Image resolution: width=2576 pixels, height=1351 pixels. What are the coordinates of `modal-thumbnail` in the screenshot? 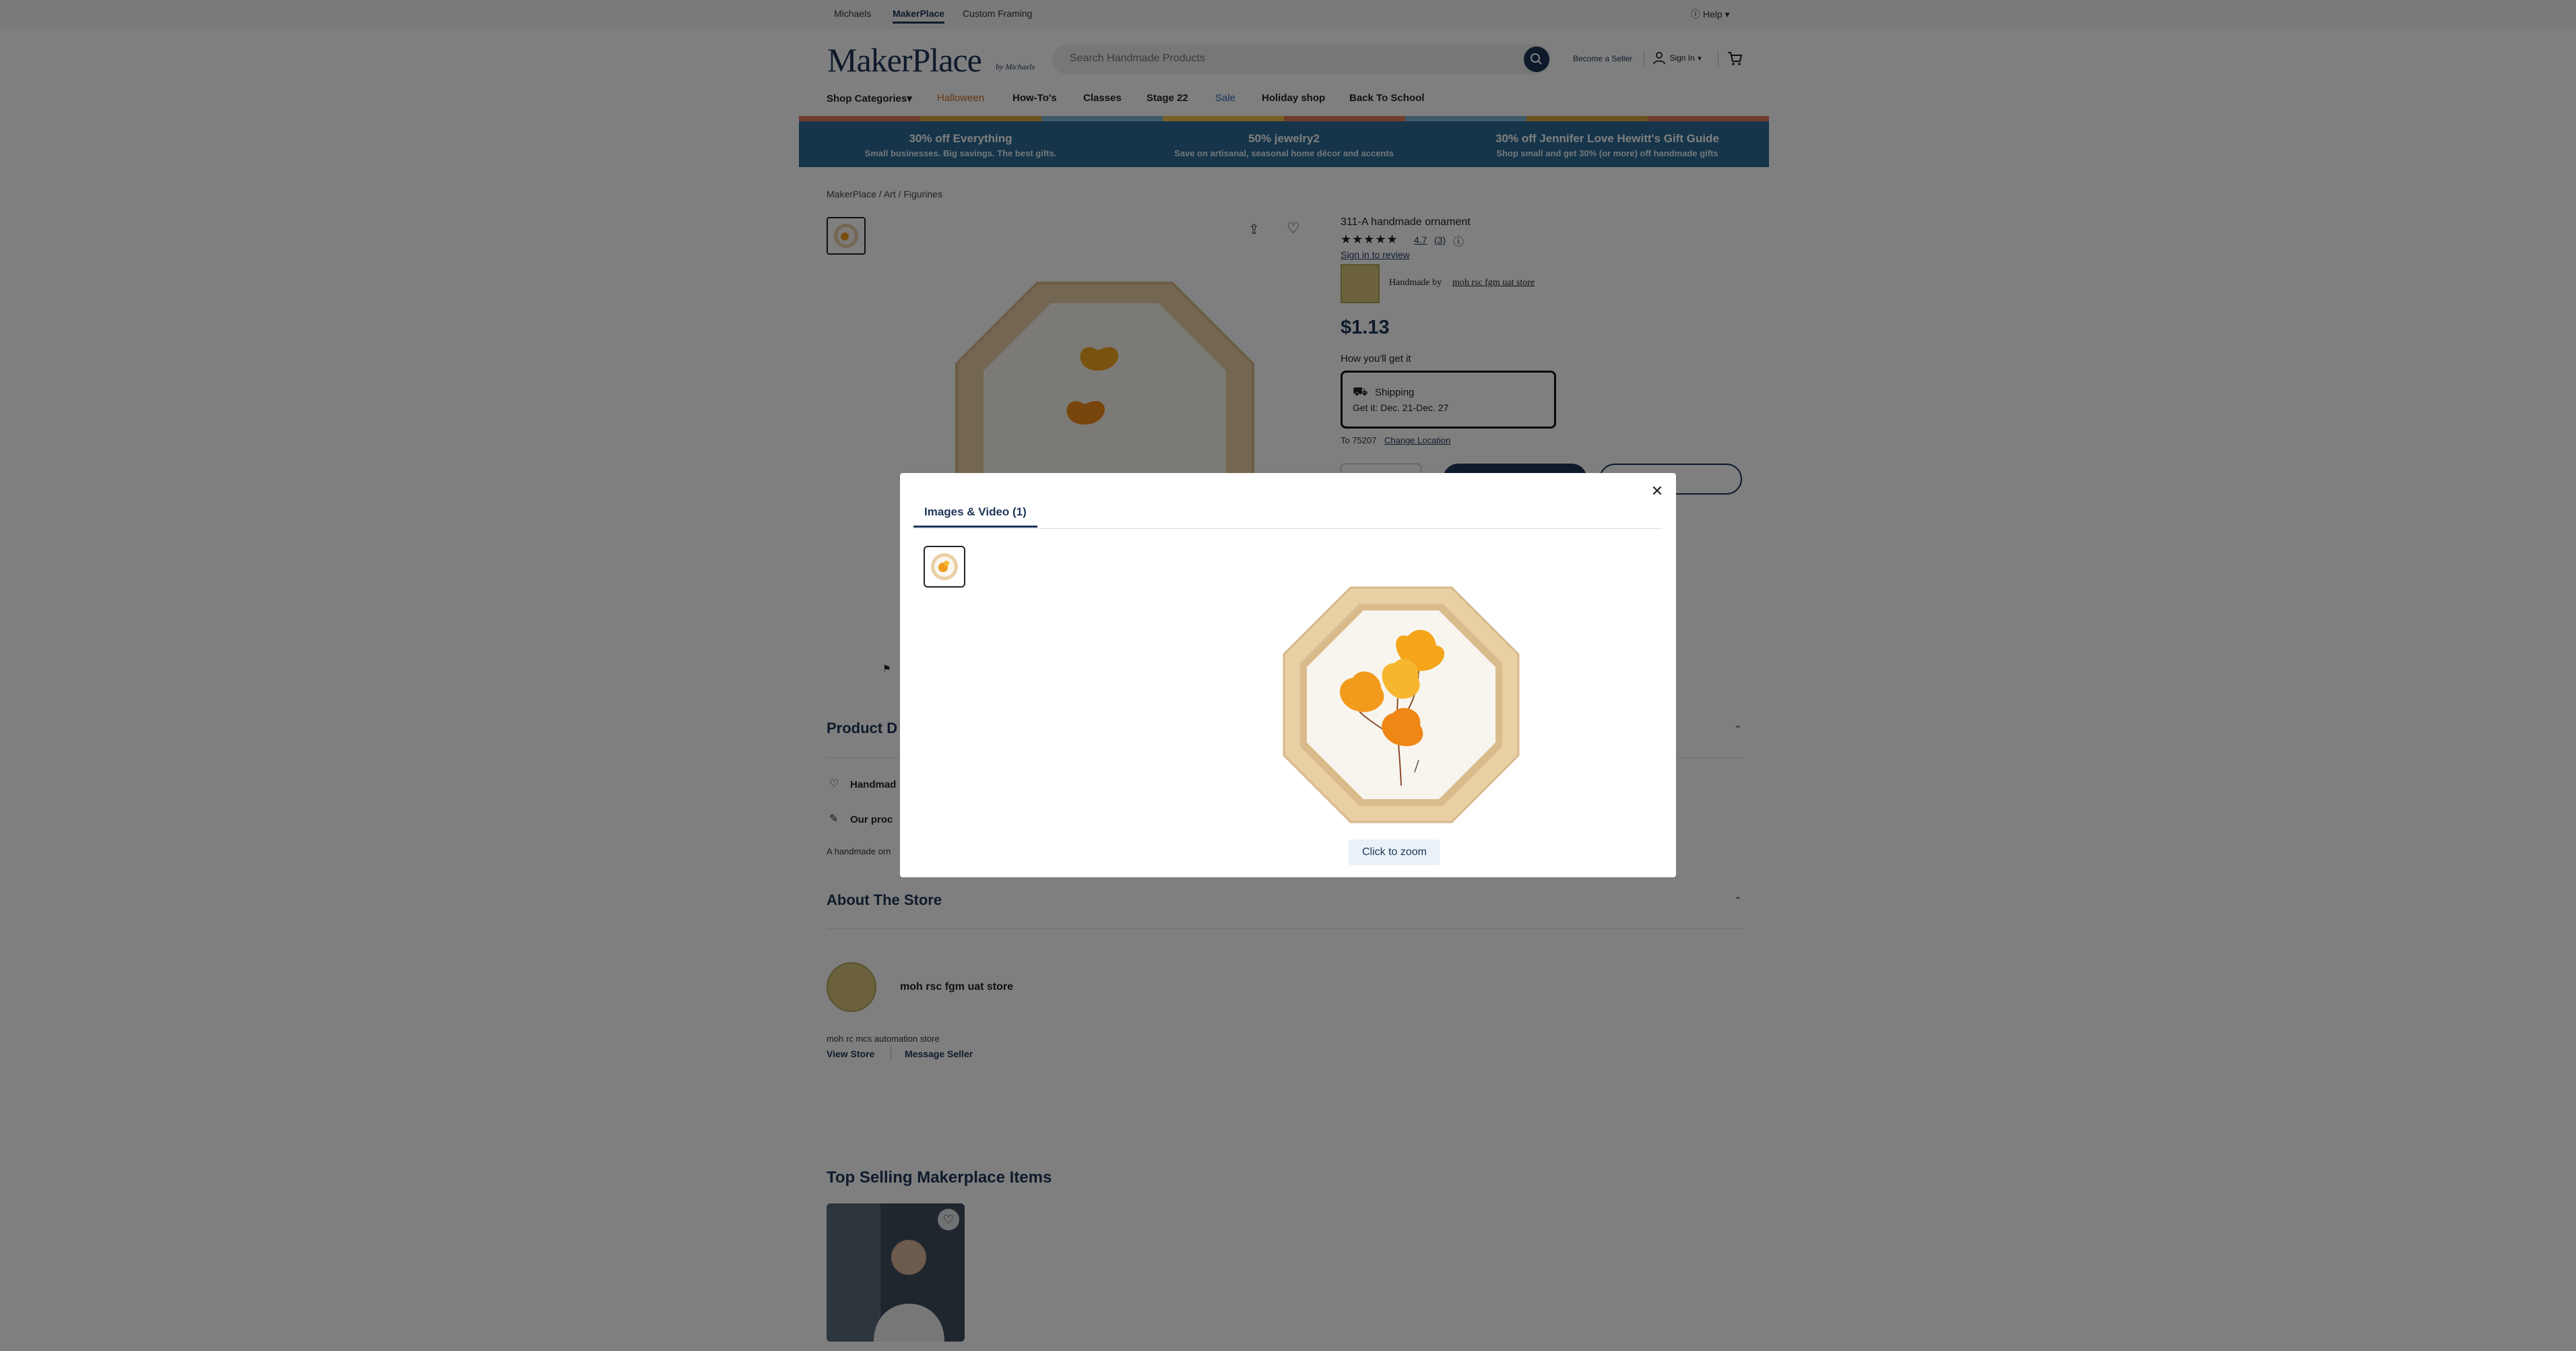 It's located at (945, 567).